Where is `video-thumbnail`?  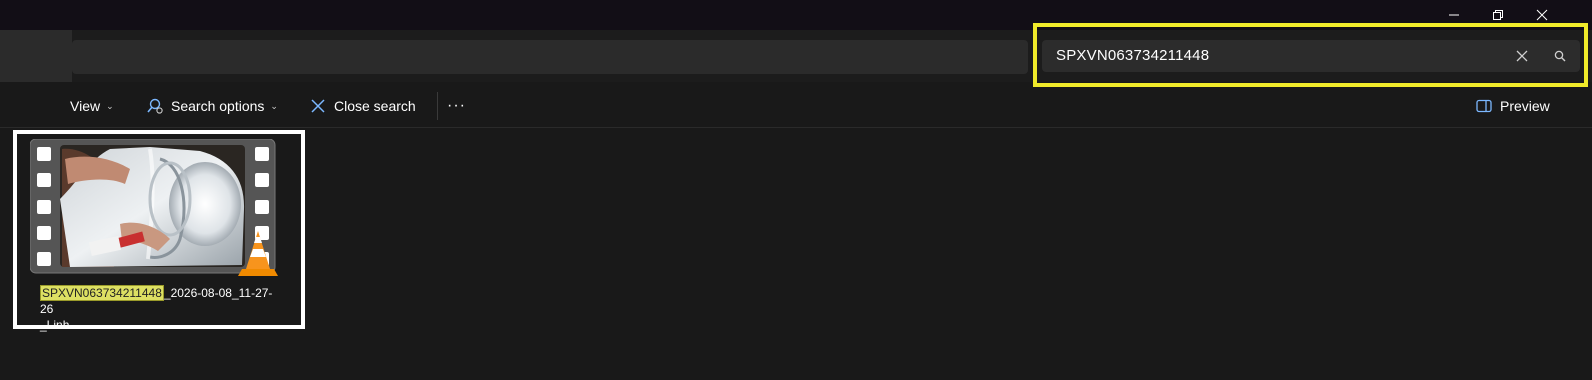 video-thumbnail is located at coordinates (156, 209).